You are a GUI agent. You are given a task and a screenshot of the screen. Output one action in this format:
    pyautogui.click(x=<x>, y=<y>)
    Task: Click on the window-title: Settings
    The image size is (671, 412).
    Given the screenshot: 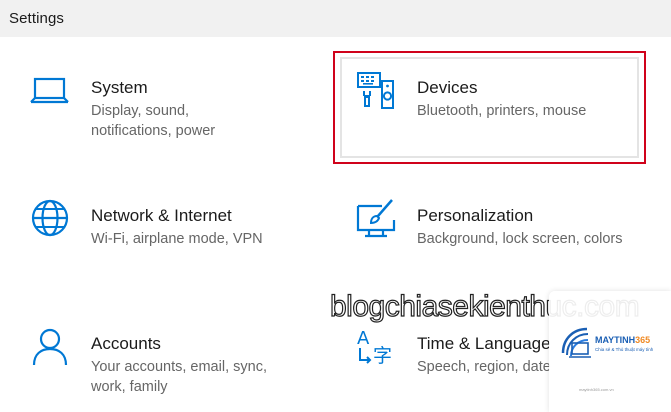 What is the action you would take?
    pyautogui.click(x=36, y=18)
    